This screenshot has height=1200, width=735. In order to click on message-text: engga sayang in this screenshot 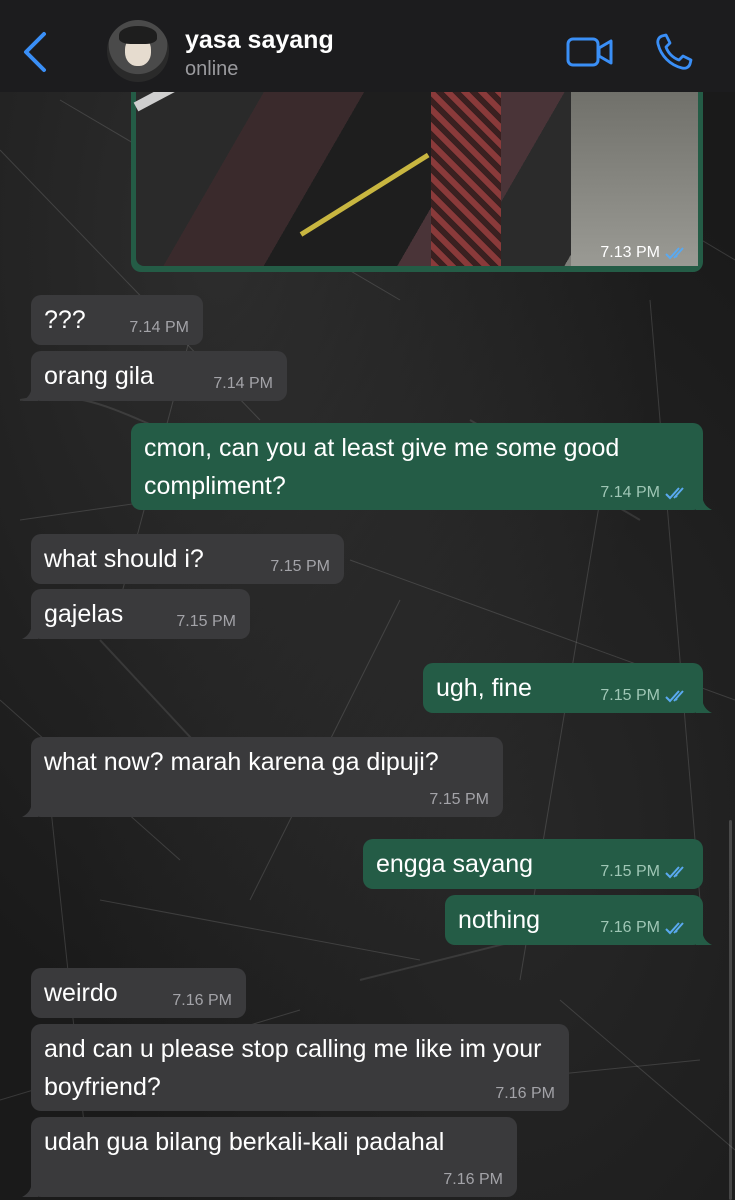, I will do `click(455, 864)`.